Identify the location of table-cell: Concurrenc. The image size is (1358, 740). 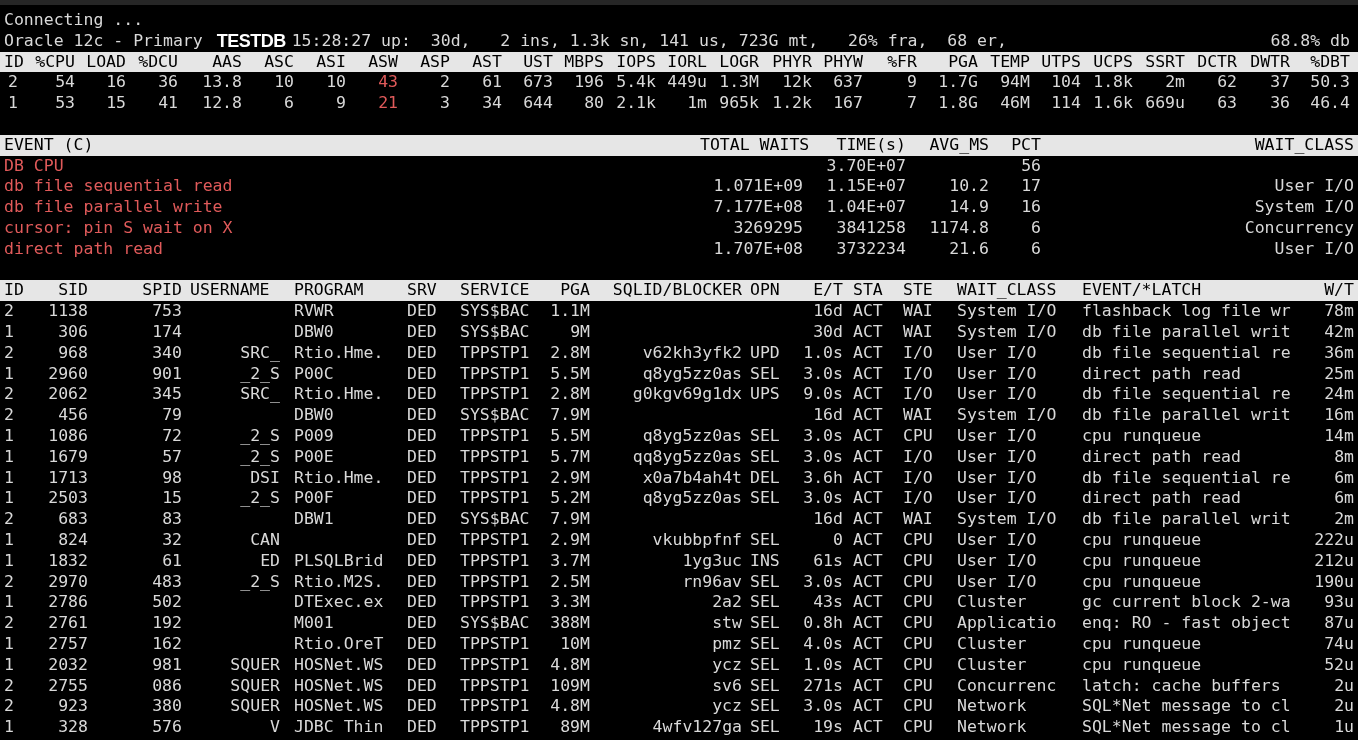
(1007, 685).